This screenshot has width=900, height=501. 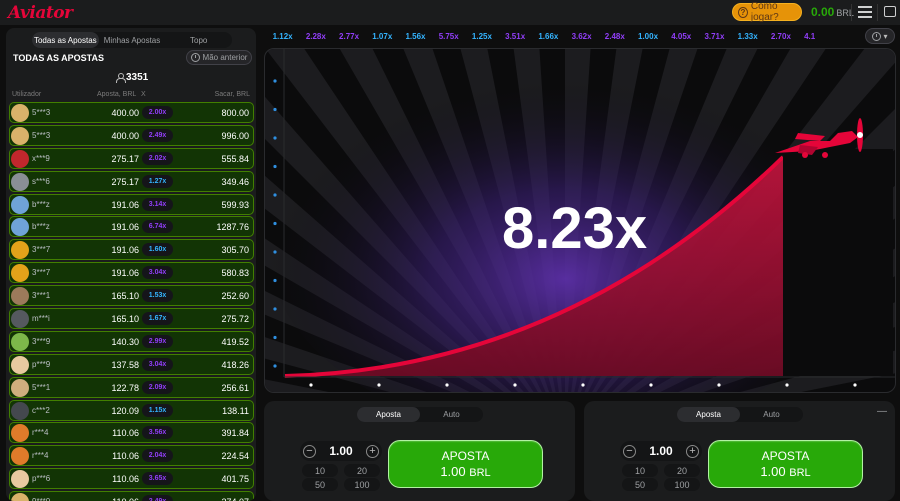 I want to click on history-multiplier: 5.75x, so click(x=448, y=36).